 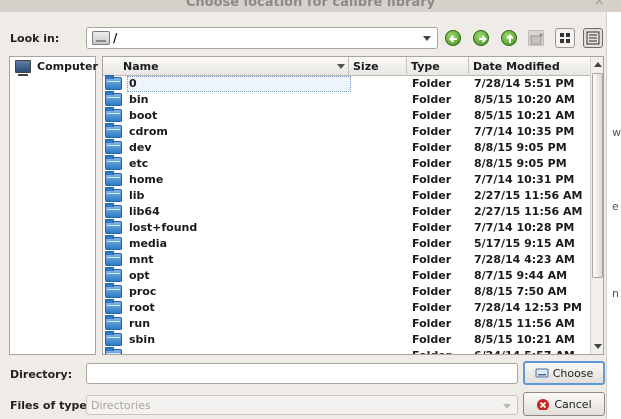 I want to click on table-row: media Folder 5/17/15 9:15 AM, so click(x=346, y=243).